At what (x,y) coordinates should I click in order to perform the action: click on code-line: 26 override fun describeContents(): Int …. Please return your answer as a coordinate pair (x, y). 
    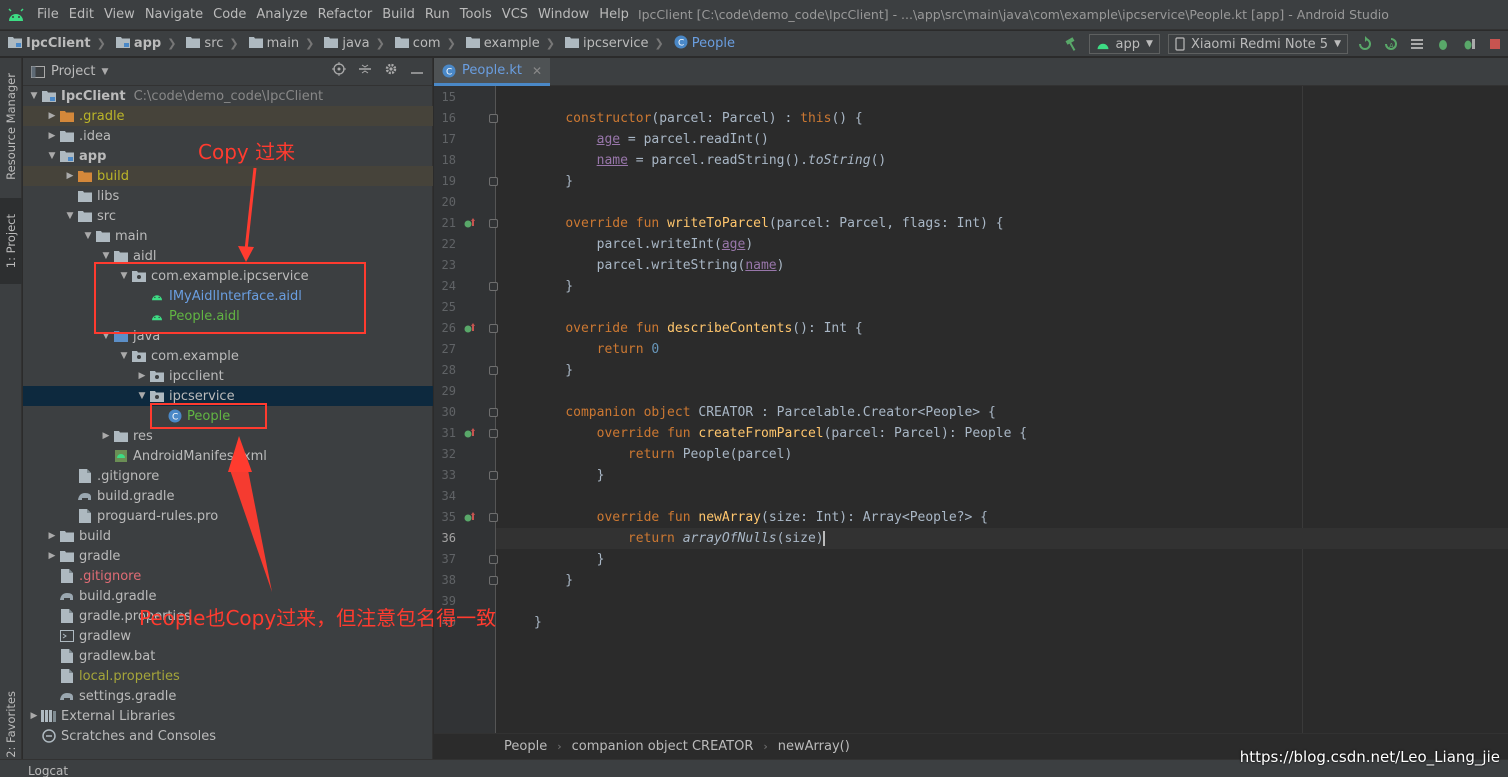
    Looking at the image, I should click on (971, 328).